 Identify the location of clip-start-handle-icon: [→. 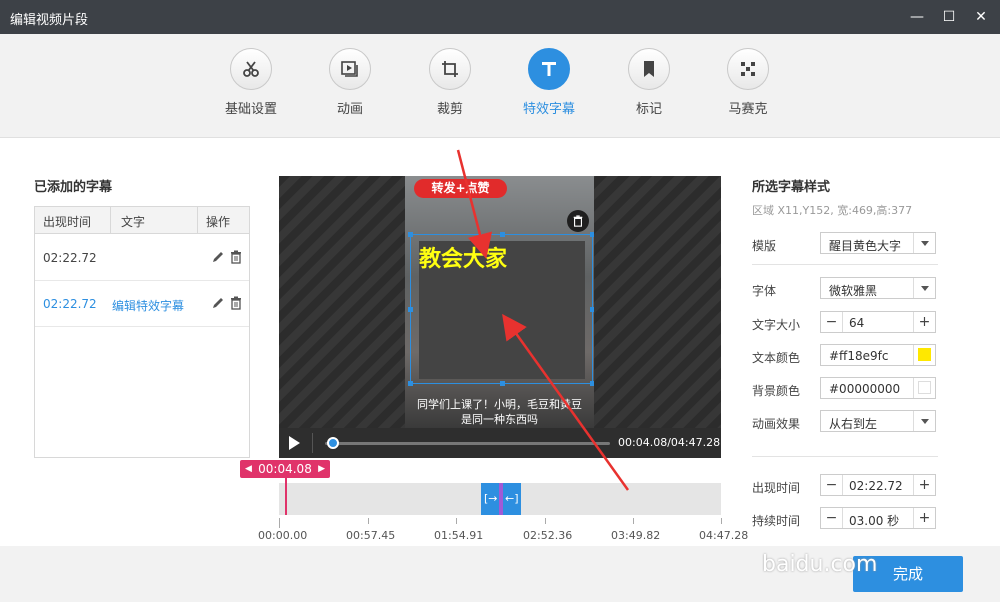
(491, 498).